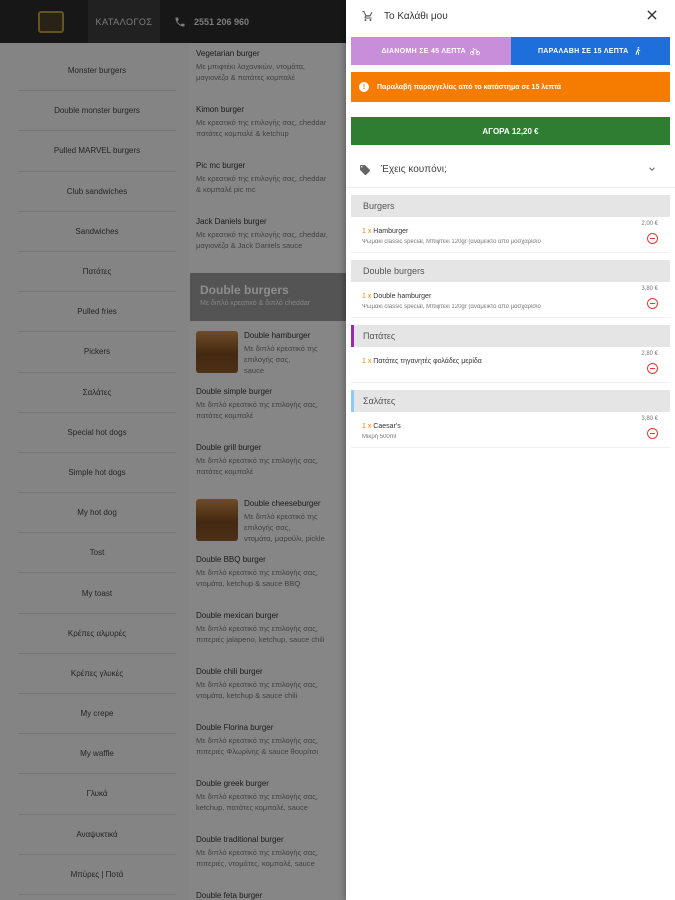  I want to click on cart-item-description: Μικρή 500ml, so click(379, 437).